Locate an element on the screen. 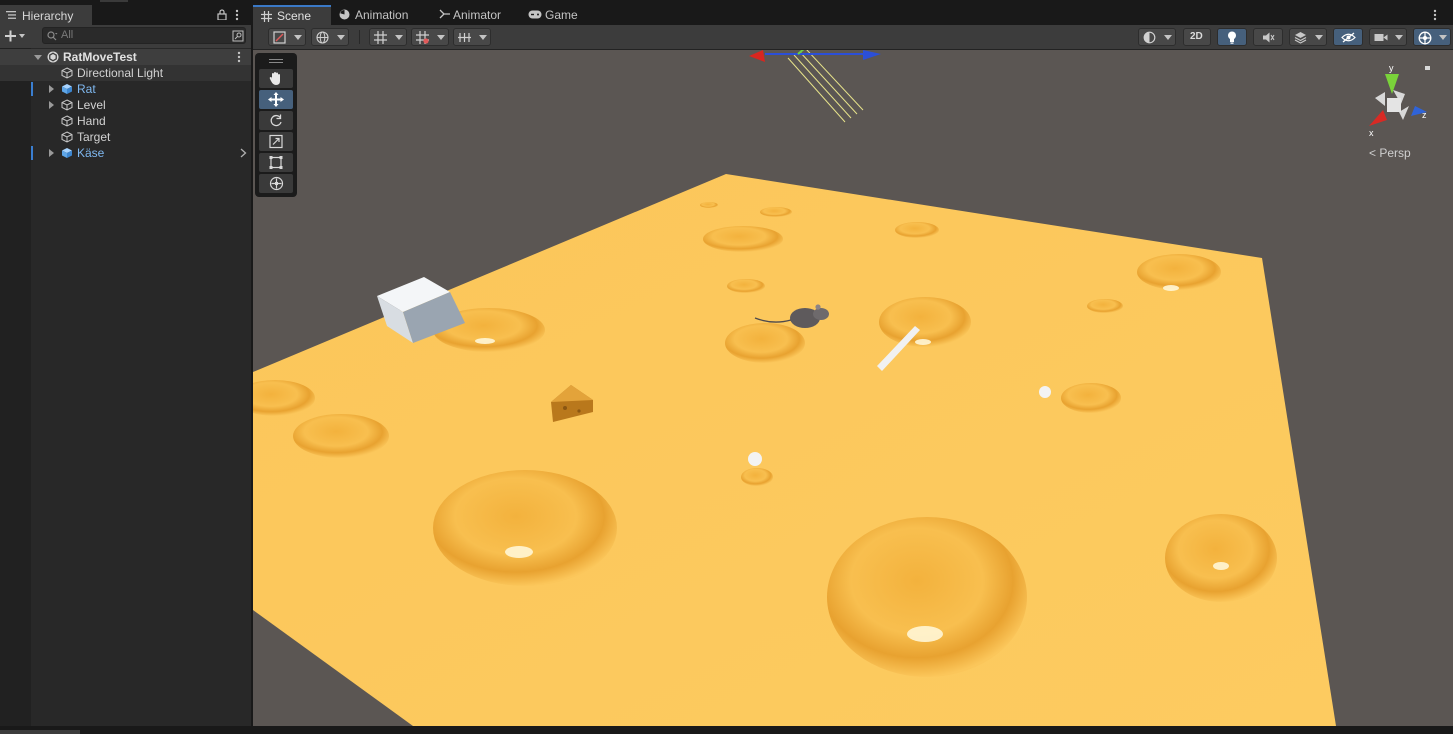  audio-muted-icon is located at coordinates (1269, 37).